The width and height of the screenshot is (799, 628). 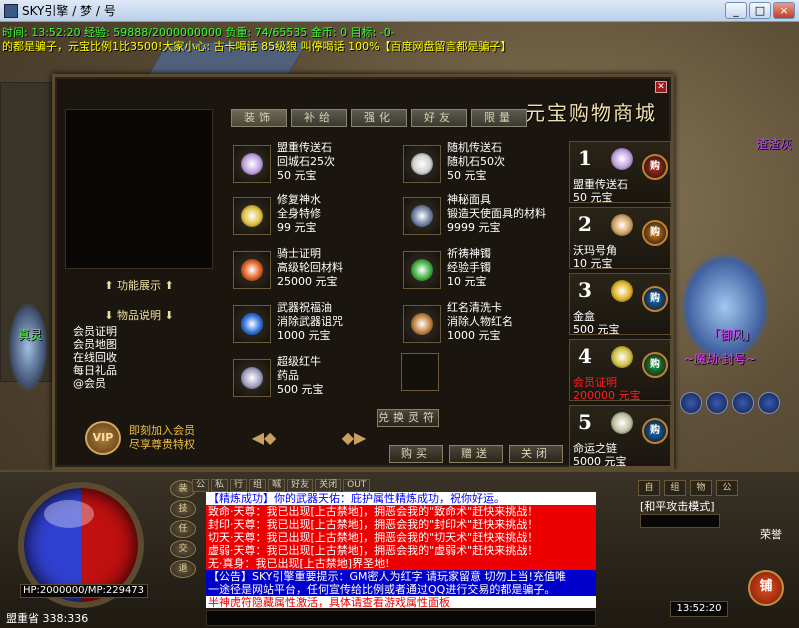 What do you see at coordinates (84, 591) in the screenshot?
I see `hp-mp-readout: HP:2000000/MP:229473` at bounding box center [84, 591].